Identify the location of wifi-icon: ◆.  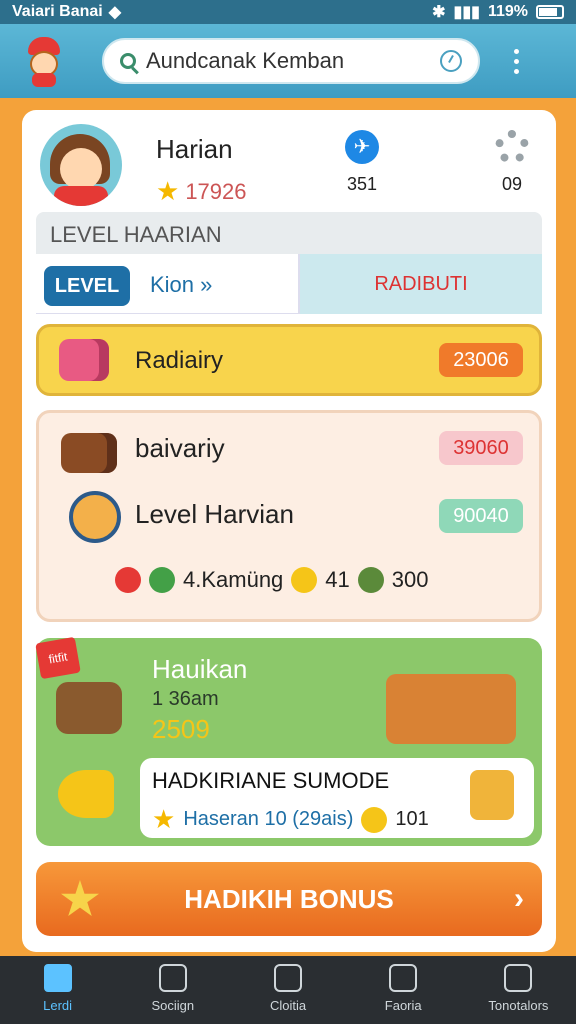
(115, 12).